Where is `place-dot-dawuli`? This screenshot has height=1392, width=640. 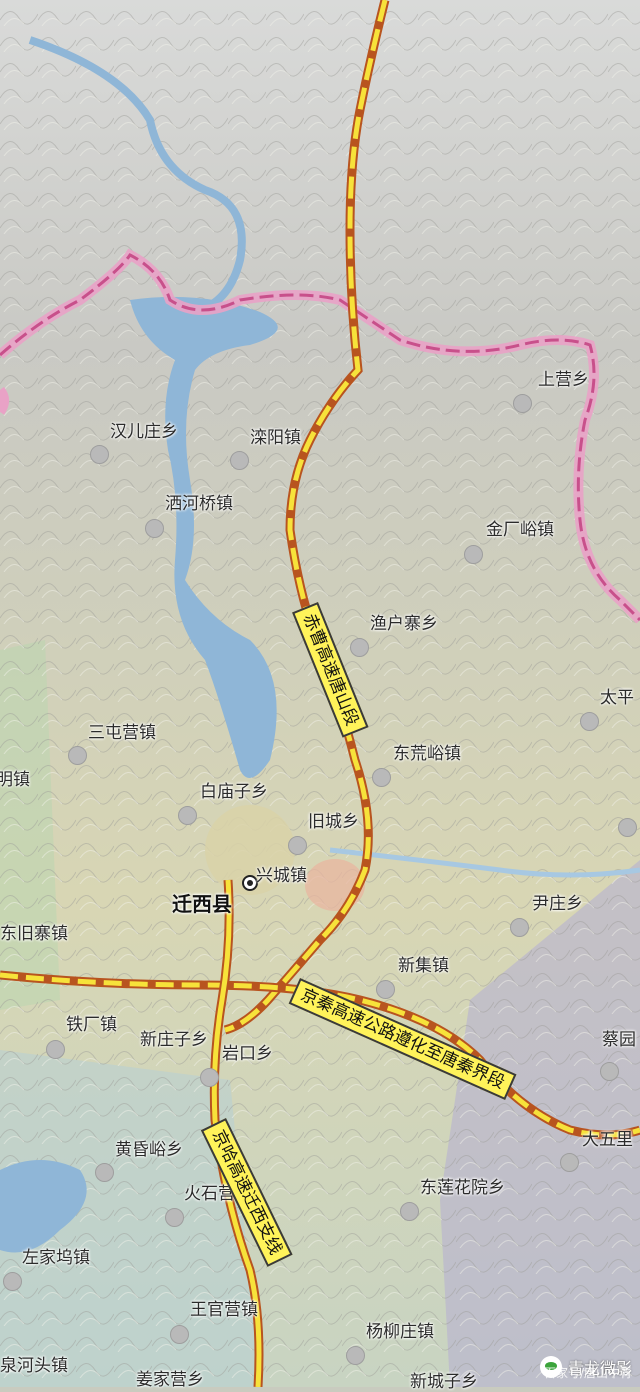 place-dot-dawuli is located at coordinates (569, 1162).